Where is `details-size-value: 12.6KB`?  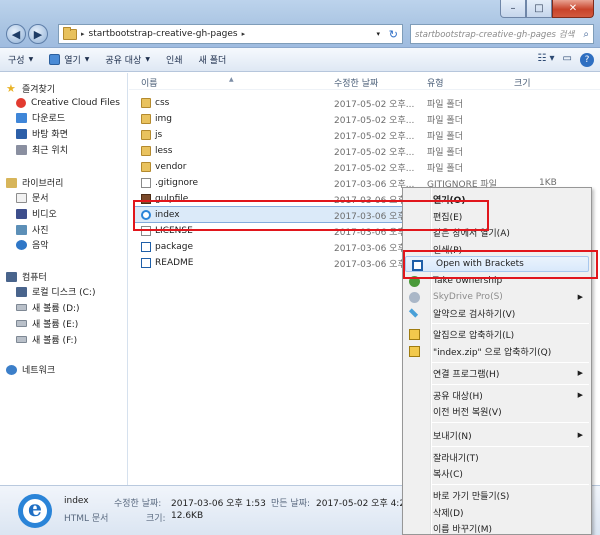
details-size-value: 12.6KB is located at coordinates (187, 516).